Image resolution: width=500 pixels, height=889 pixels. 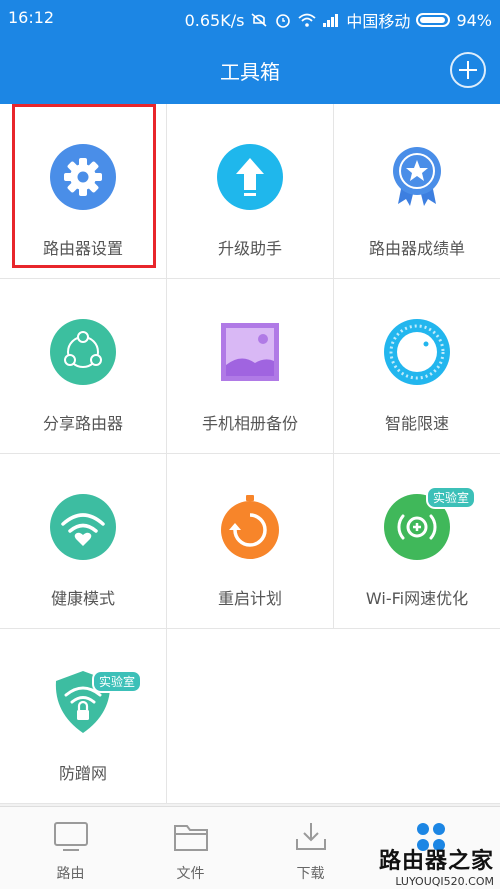 I want to click on tool-share-router: 分享路由器, so click(x=83, y=366).